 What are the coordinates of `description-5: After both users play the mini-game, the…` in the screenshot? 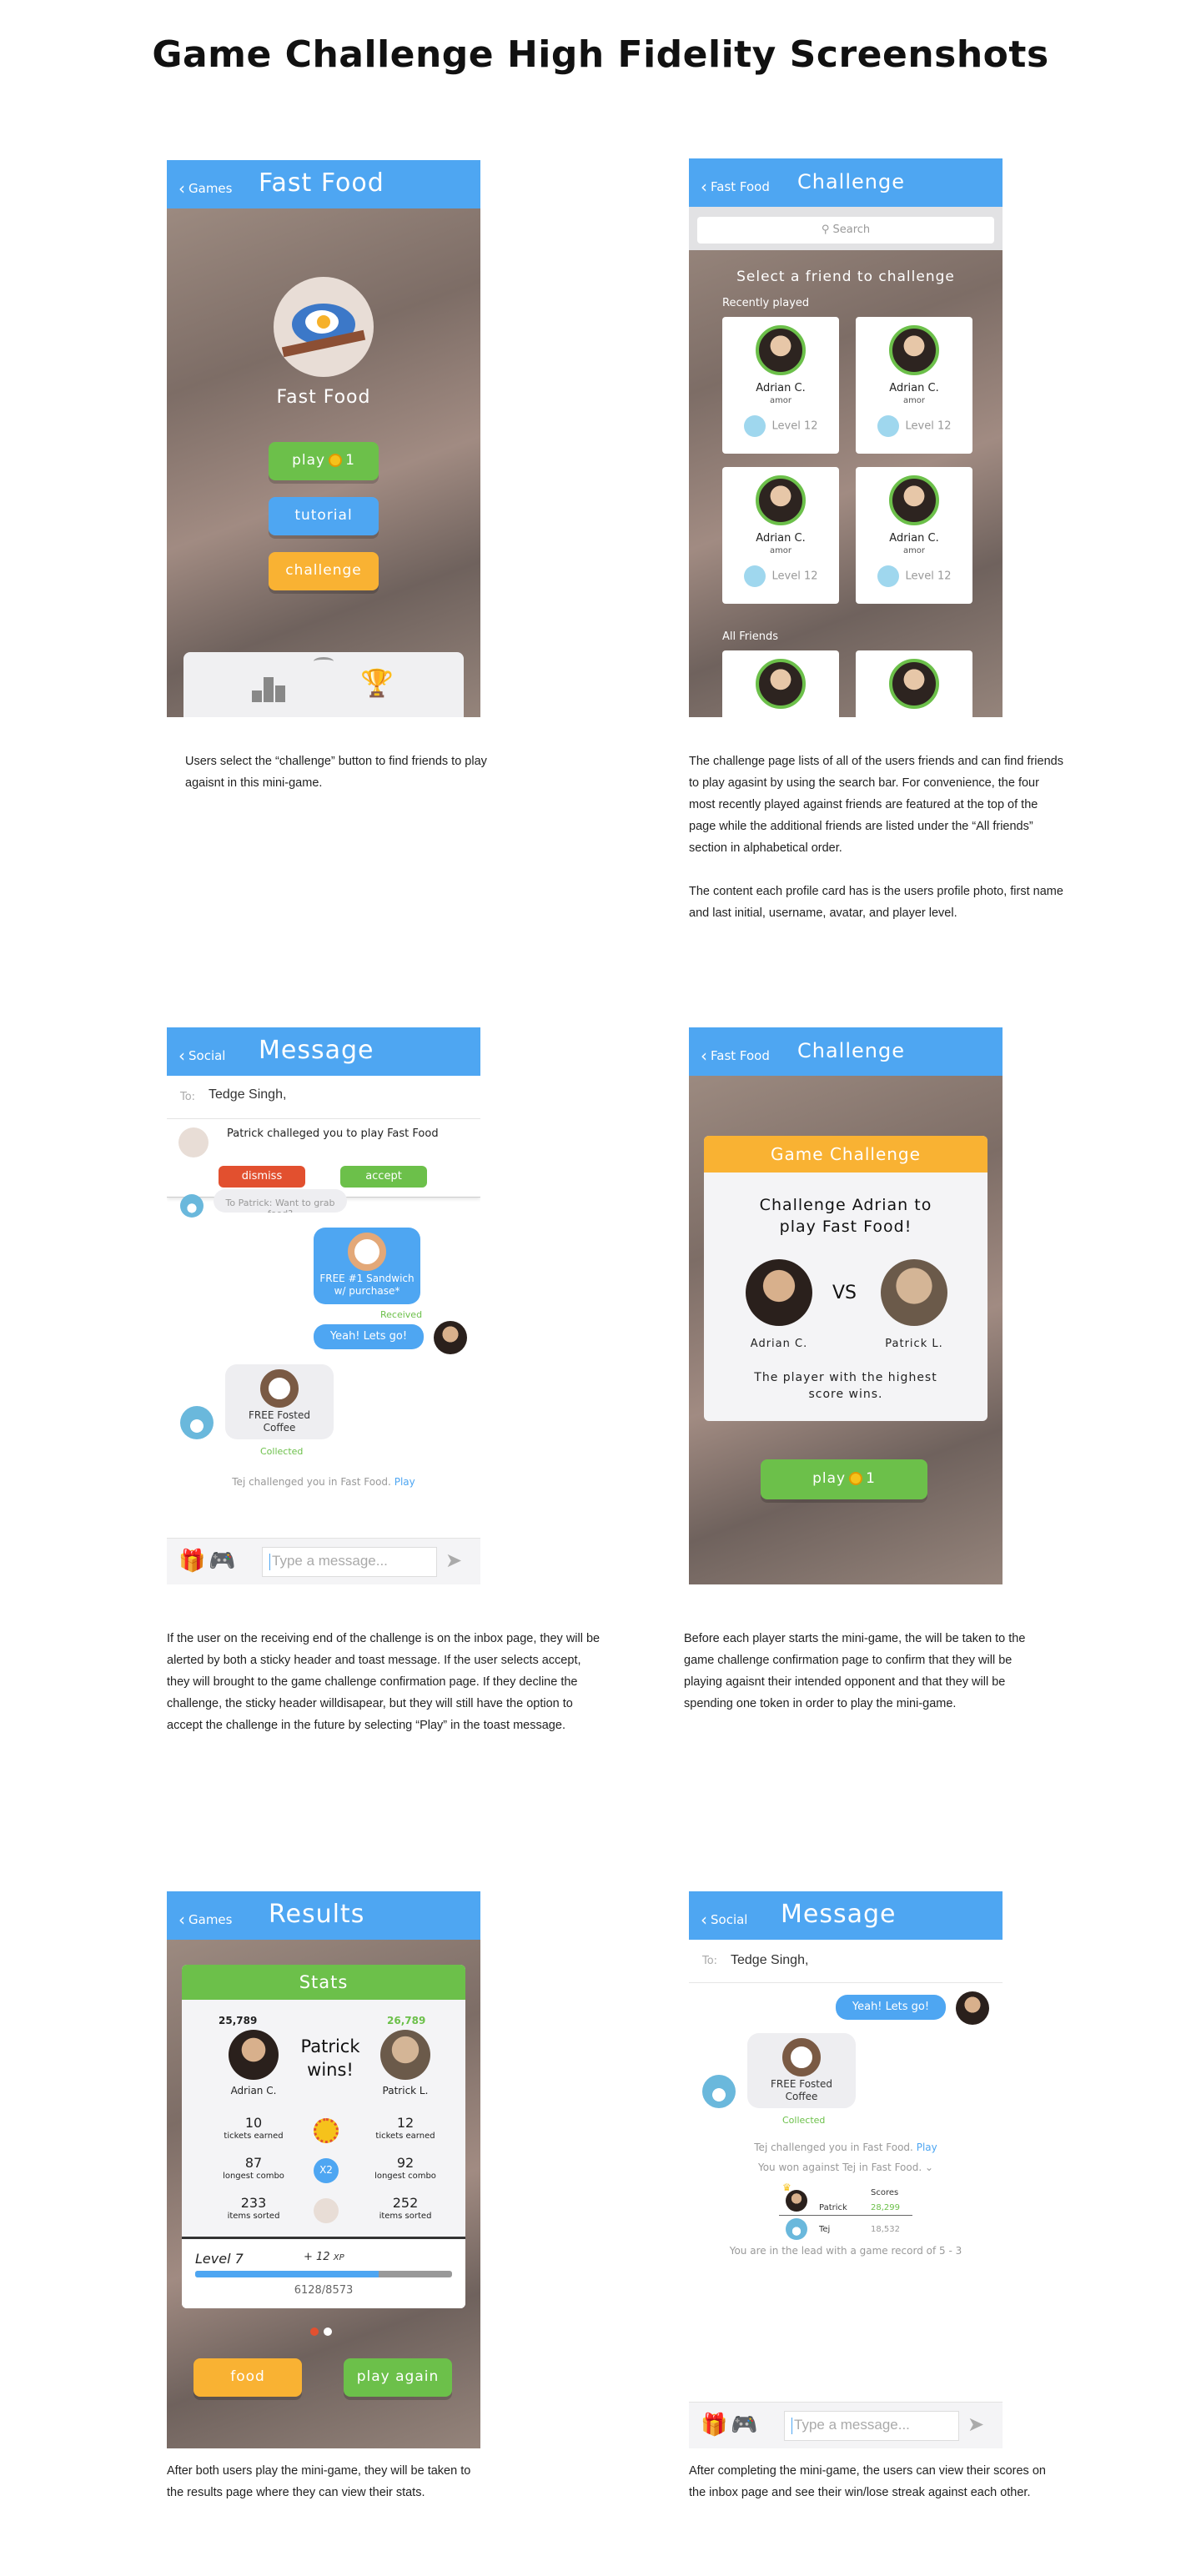 It's located at (319, 2481).